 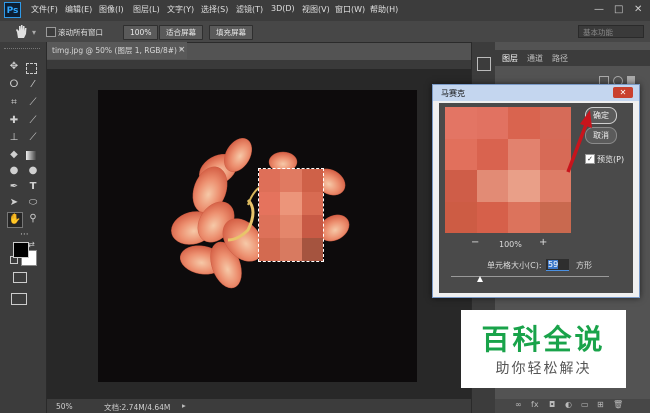 What do you see at coordinates (33, 171) in the screenshot?
I see `dodge-tool-icon: ●` at bounding box center [33, 171].